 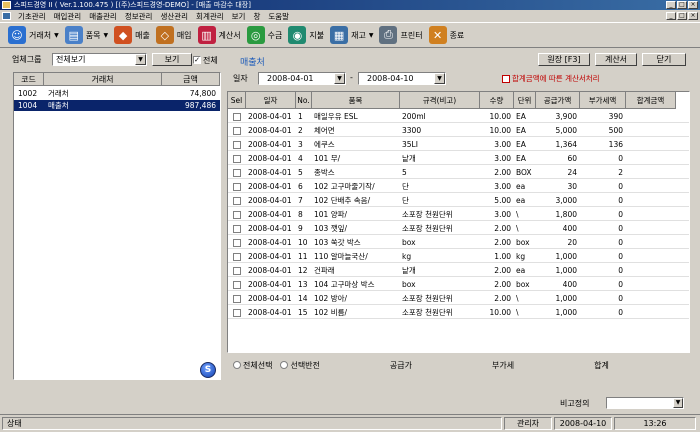 What do you see at coordinates (29, 79) in the screenshot?
I see `col-code: 코드` at bounding box center [29, 79].